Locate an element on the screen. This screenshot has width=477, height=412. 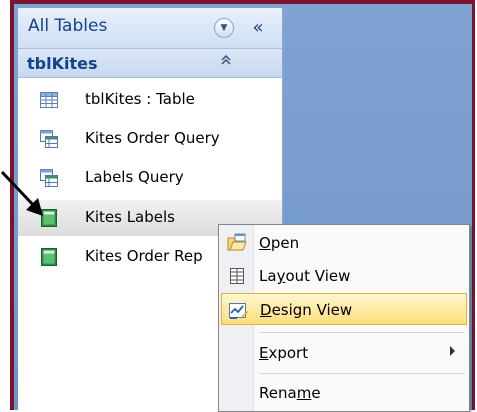
menu-item-label: Open is located at coordinates (279, 243).